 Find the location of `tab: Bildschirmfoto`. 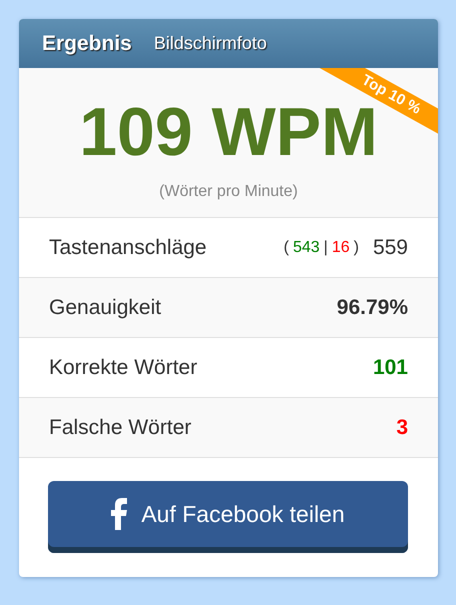

tab: Bildschirmfoto is located at coordinates (210, 43).